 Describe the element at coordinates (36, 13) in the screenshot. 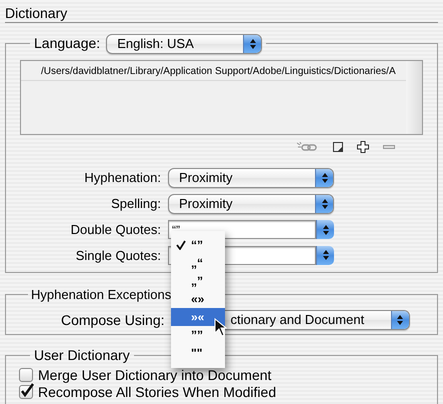

I see `section-title: Dictionary` at that location.